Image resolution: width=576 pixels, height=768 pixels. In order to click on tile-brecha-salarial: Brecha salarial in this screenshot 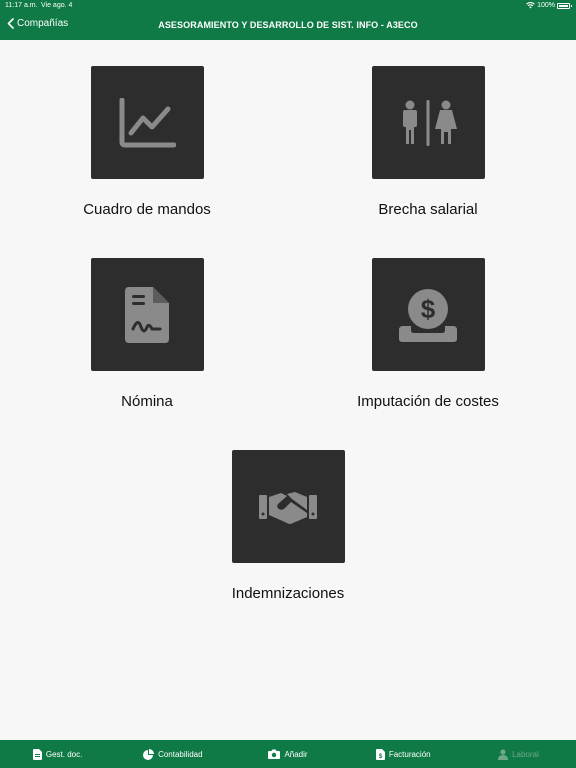, I will do `click(428, 142)`.